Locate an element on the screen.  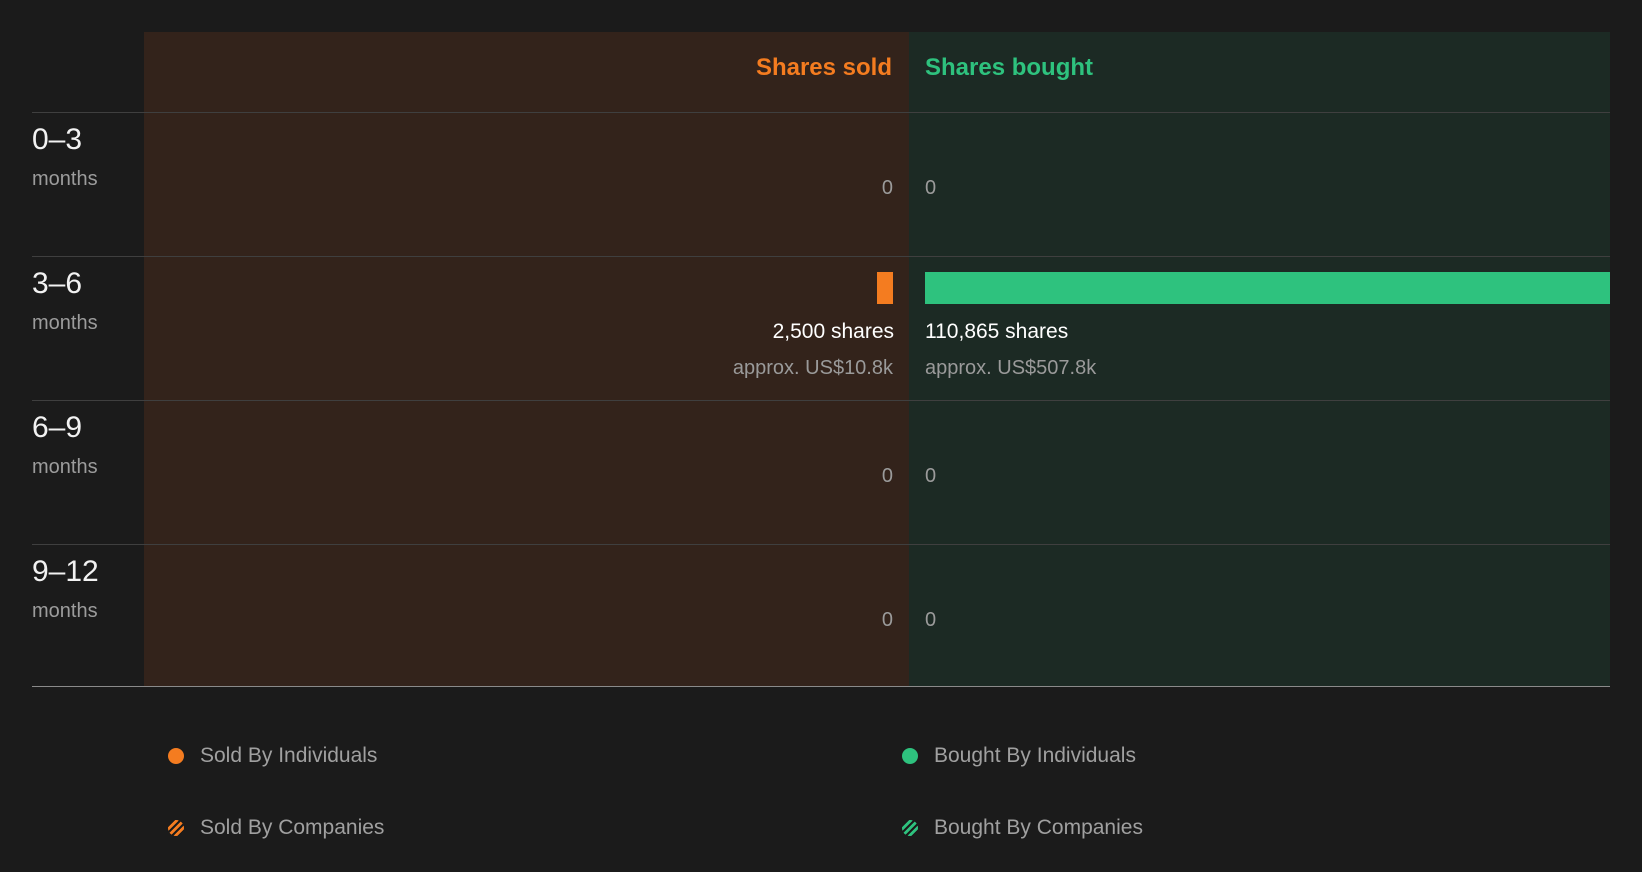
legend-label: Bought By Individuals is located at coordinates (1035, 755).